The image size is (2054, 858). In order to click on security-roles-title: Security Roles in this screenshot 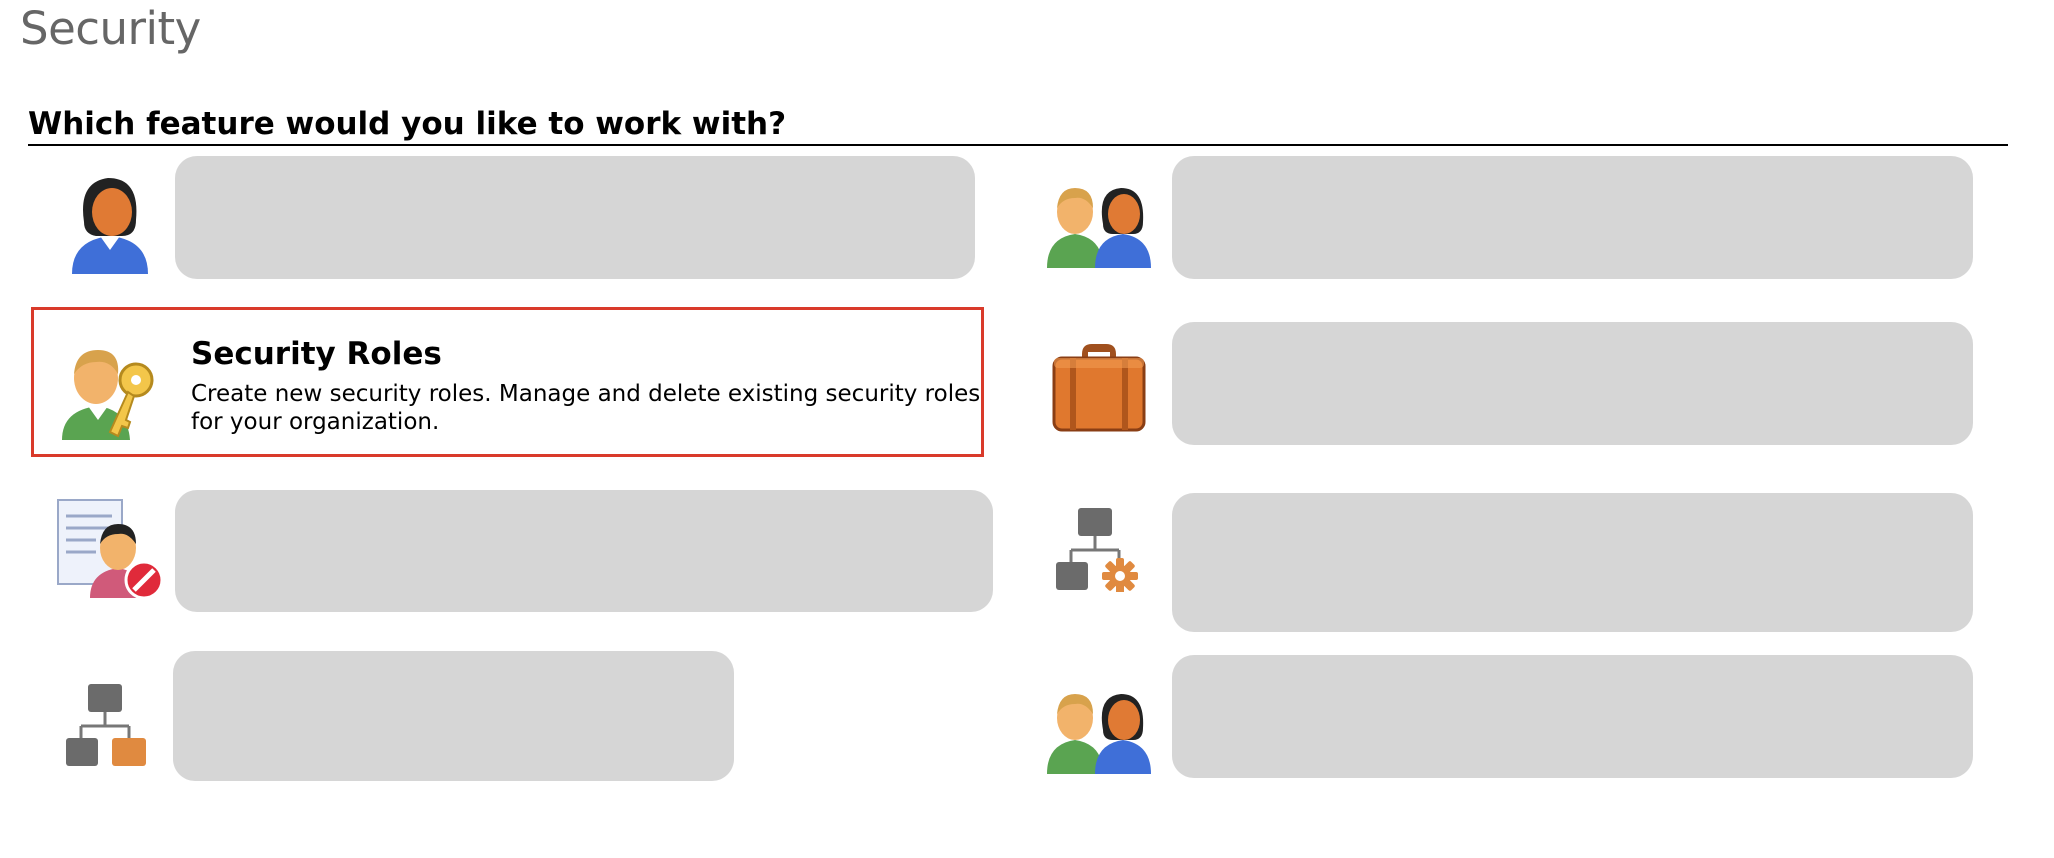, I will do `click(316, 354)`.